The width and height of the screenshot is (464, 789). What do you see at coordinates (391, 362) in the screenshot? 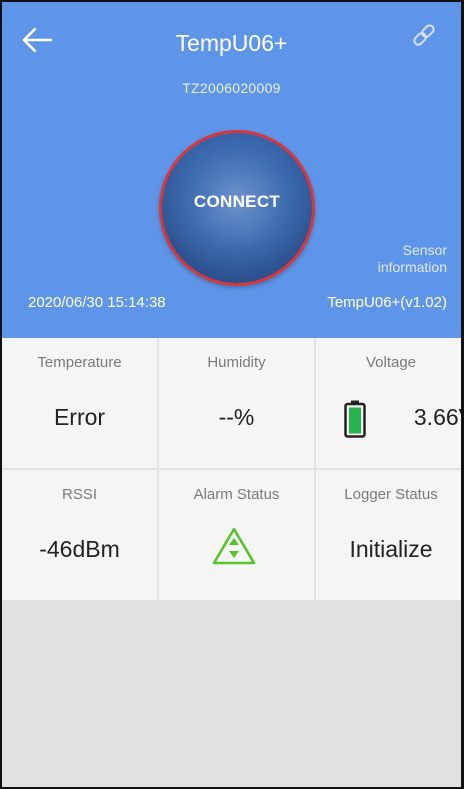
I see `voltage-label: Voltage` at bounding box center [391, 362].